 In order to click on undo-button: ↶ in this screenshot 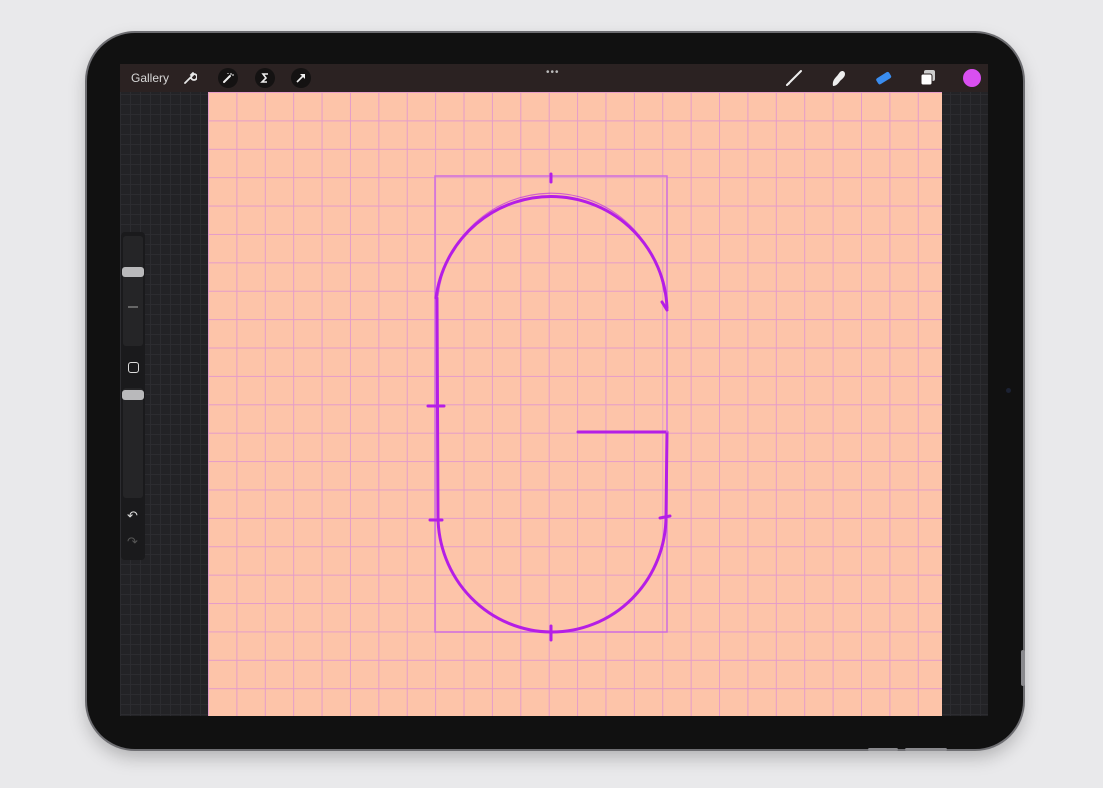, I will do `click(132, 516)`.